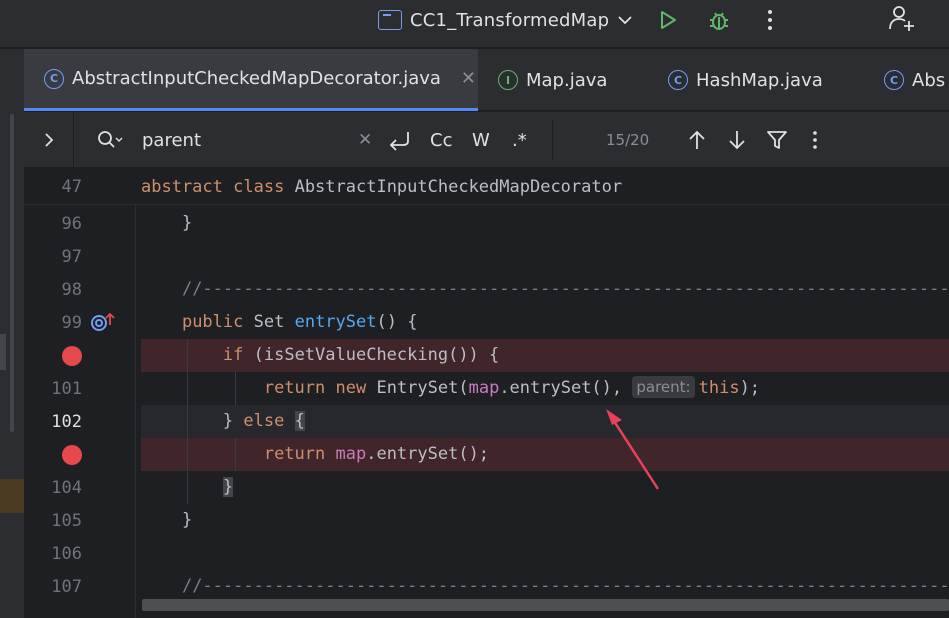 This screenshot has width=949, height=618. What do you see at coordinates (510, 20) in the screenshot?
I see `run-configuration-label: CC1_TransformedMap` at bounding box center [510, 20].